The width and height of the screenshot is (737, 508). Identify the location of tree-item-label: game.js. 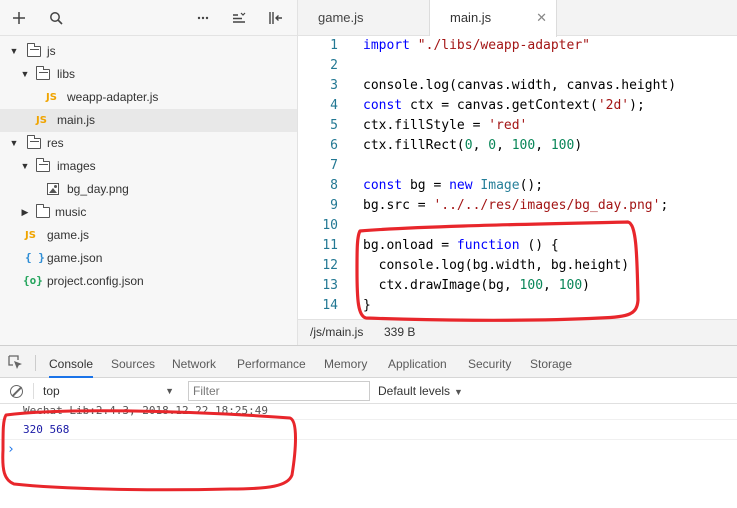
(68, 235).